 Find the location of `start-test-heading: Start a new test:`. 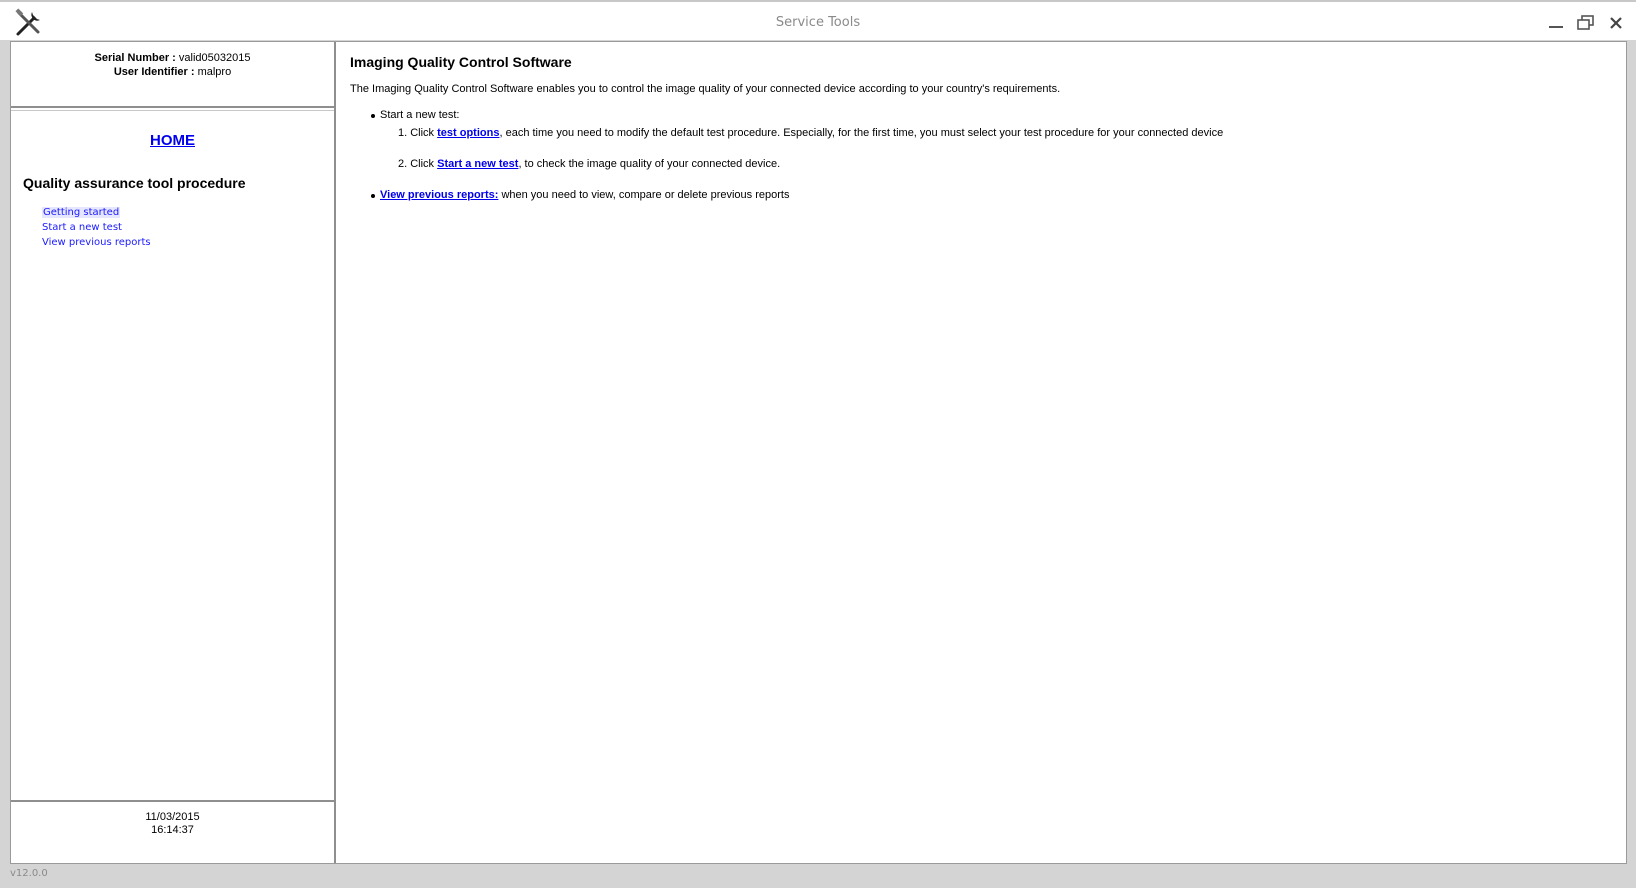

start-test-heading: Start a new test: is located at coordinates (420, 115).